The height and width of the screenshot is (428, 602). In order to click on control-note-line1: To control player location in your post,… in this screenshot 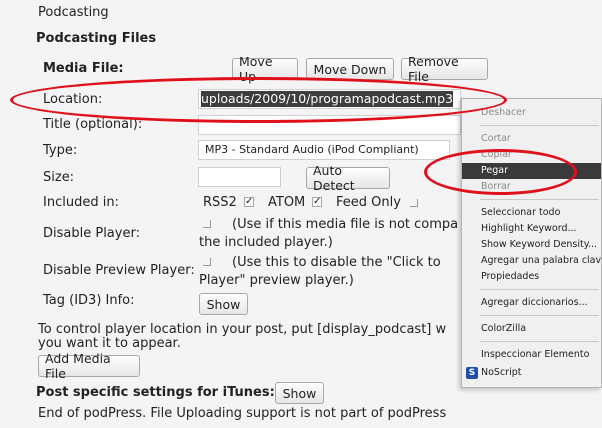, I will do `click(242, 329)`.